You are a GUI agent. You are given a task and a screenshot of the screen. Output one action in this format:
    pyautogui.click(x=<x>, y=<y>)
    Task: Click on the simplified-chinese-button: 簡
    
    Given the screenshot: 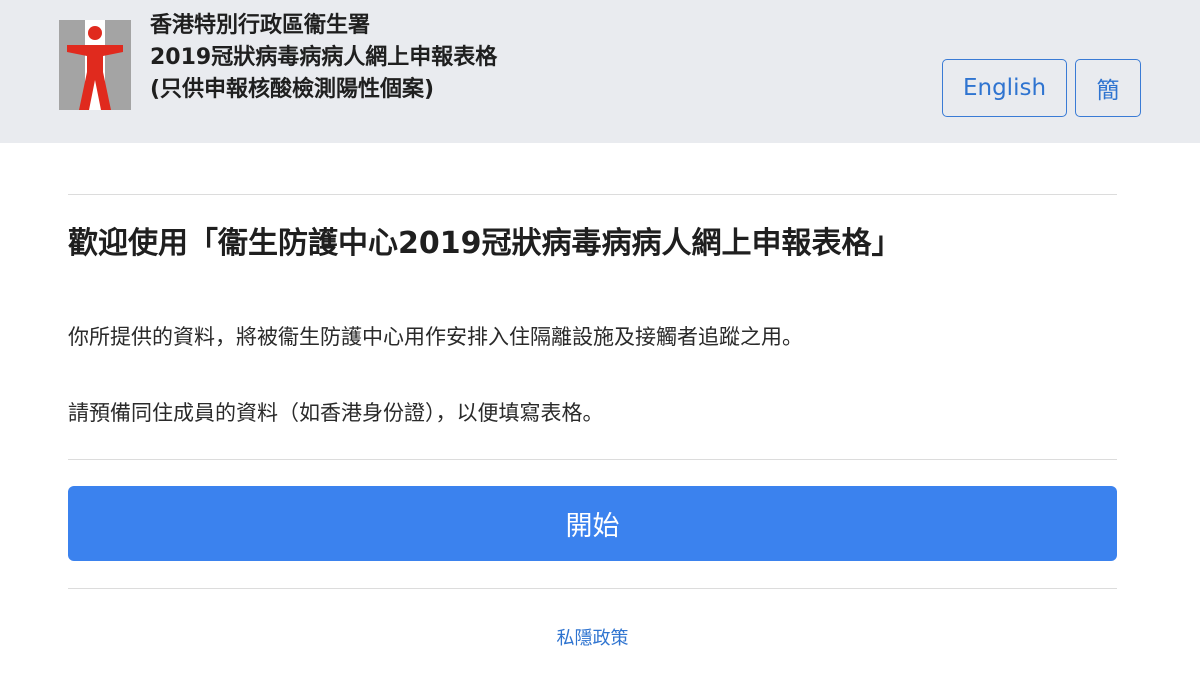 What is the action you would take?
    pyautogui.click(x=1108, y=88)
    